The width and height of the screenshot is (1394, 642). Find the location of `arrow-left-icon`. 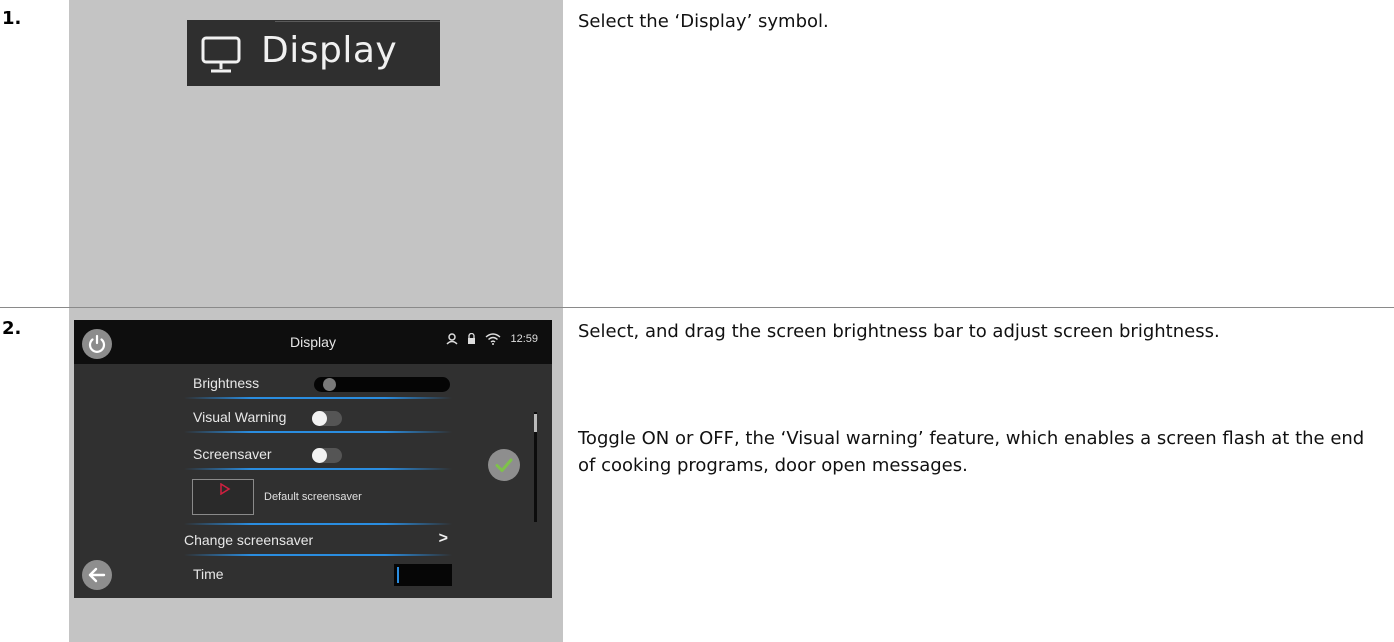

arrow-left-icon is located at coordinates (97, 575).